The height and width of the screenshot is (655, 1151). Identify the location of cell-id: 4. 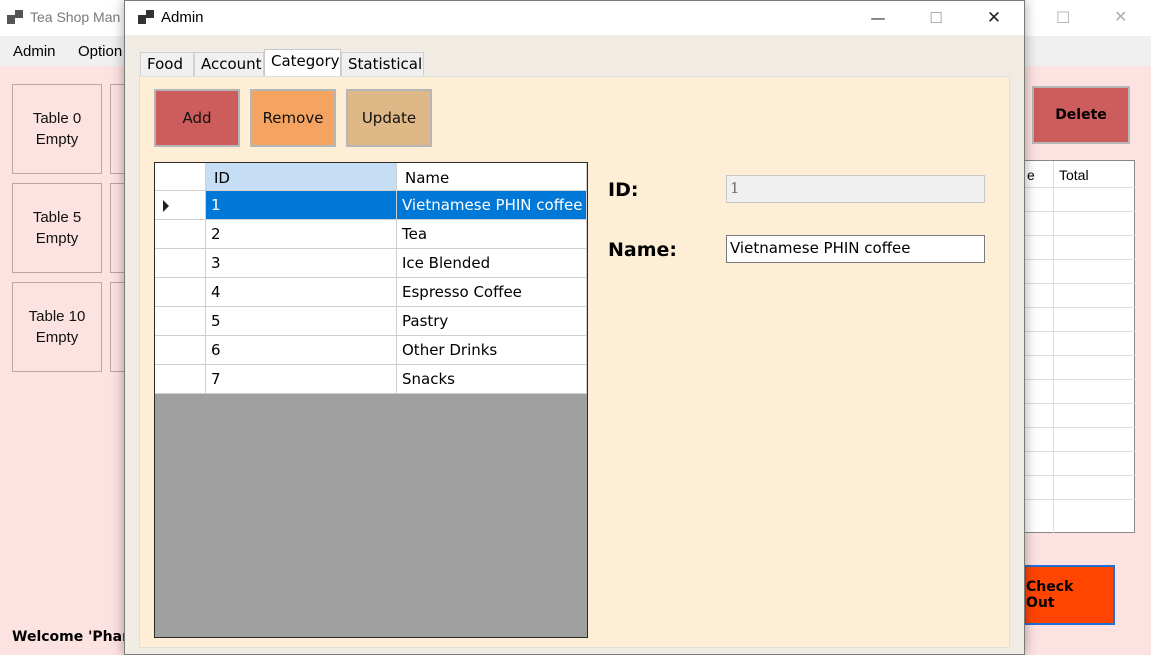
(301, 292).